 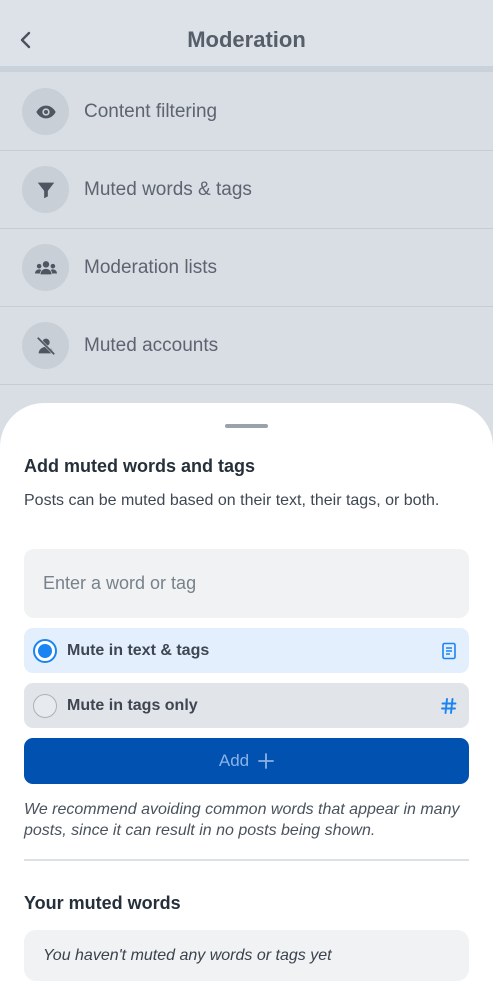 I want to click on page-title: Moderation, so click(x=246, y=39).